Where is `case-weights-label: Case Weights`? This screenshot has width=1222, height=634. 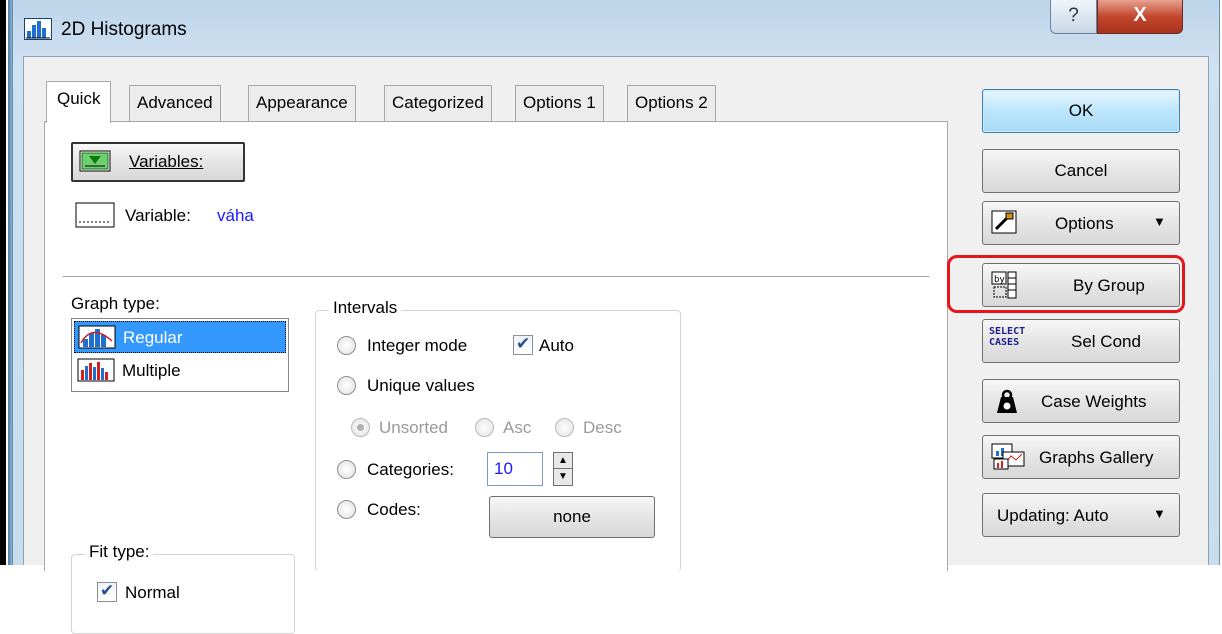
case-weights-label: Case Weights is located at coordinates (1094, 401).